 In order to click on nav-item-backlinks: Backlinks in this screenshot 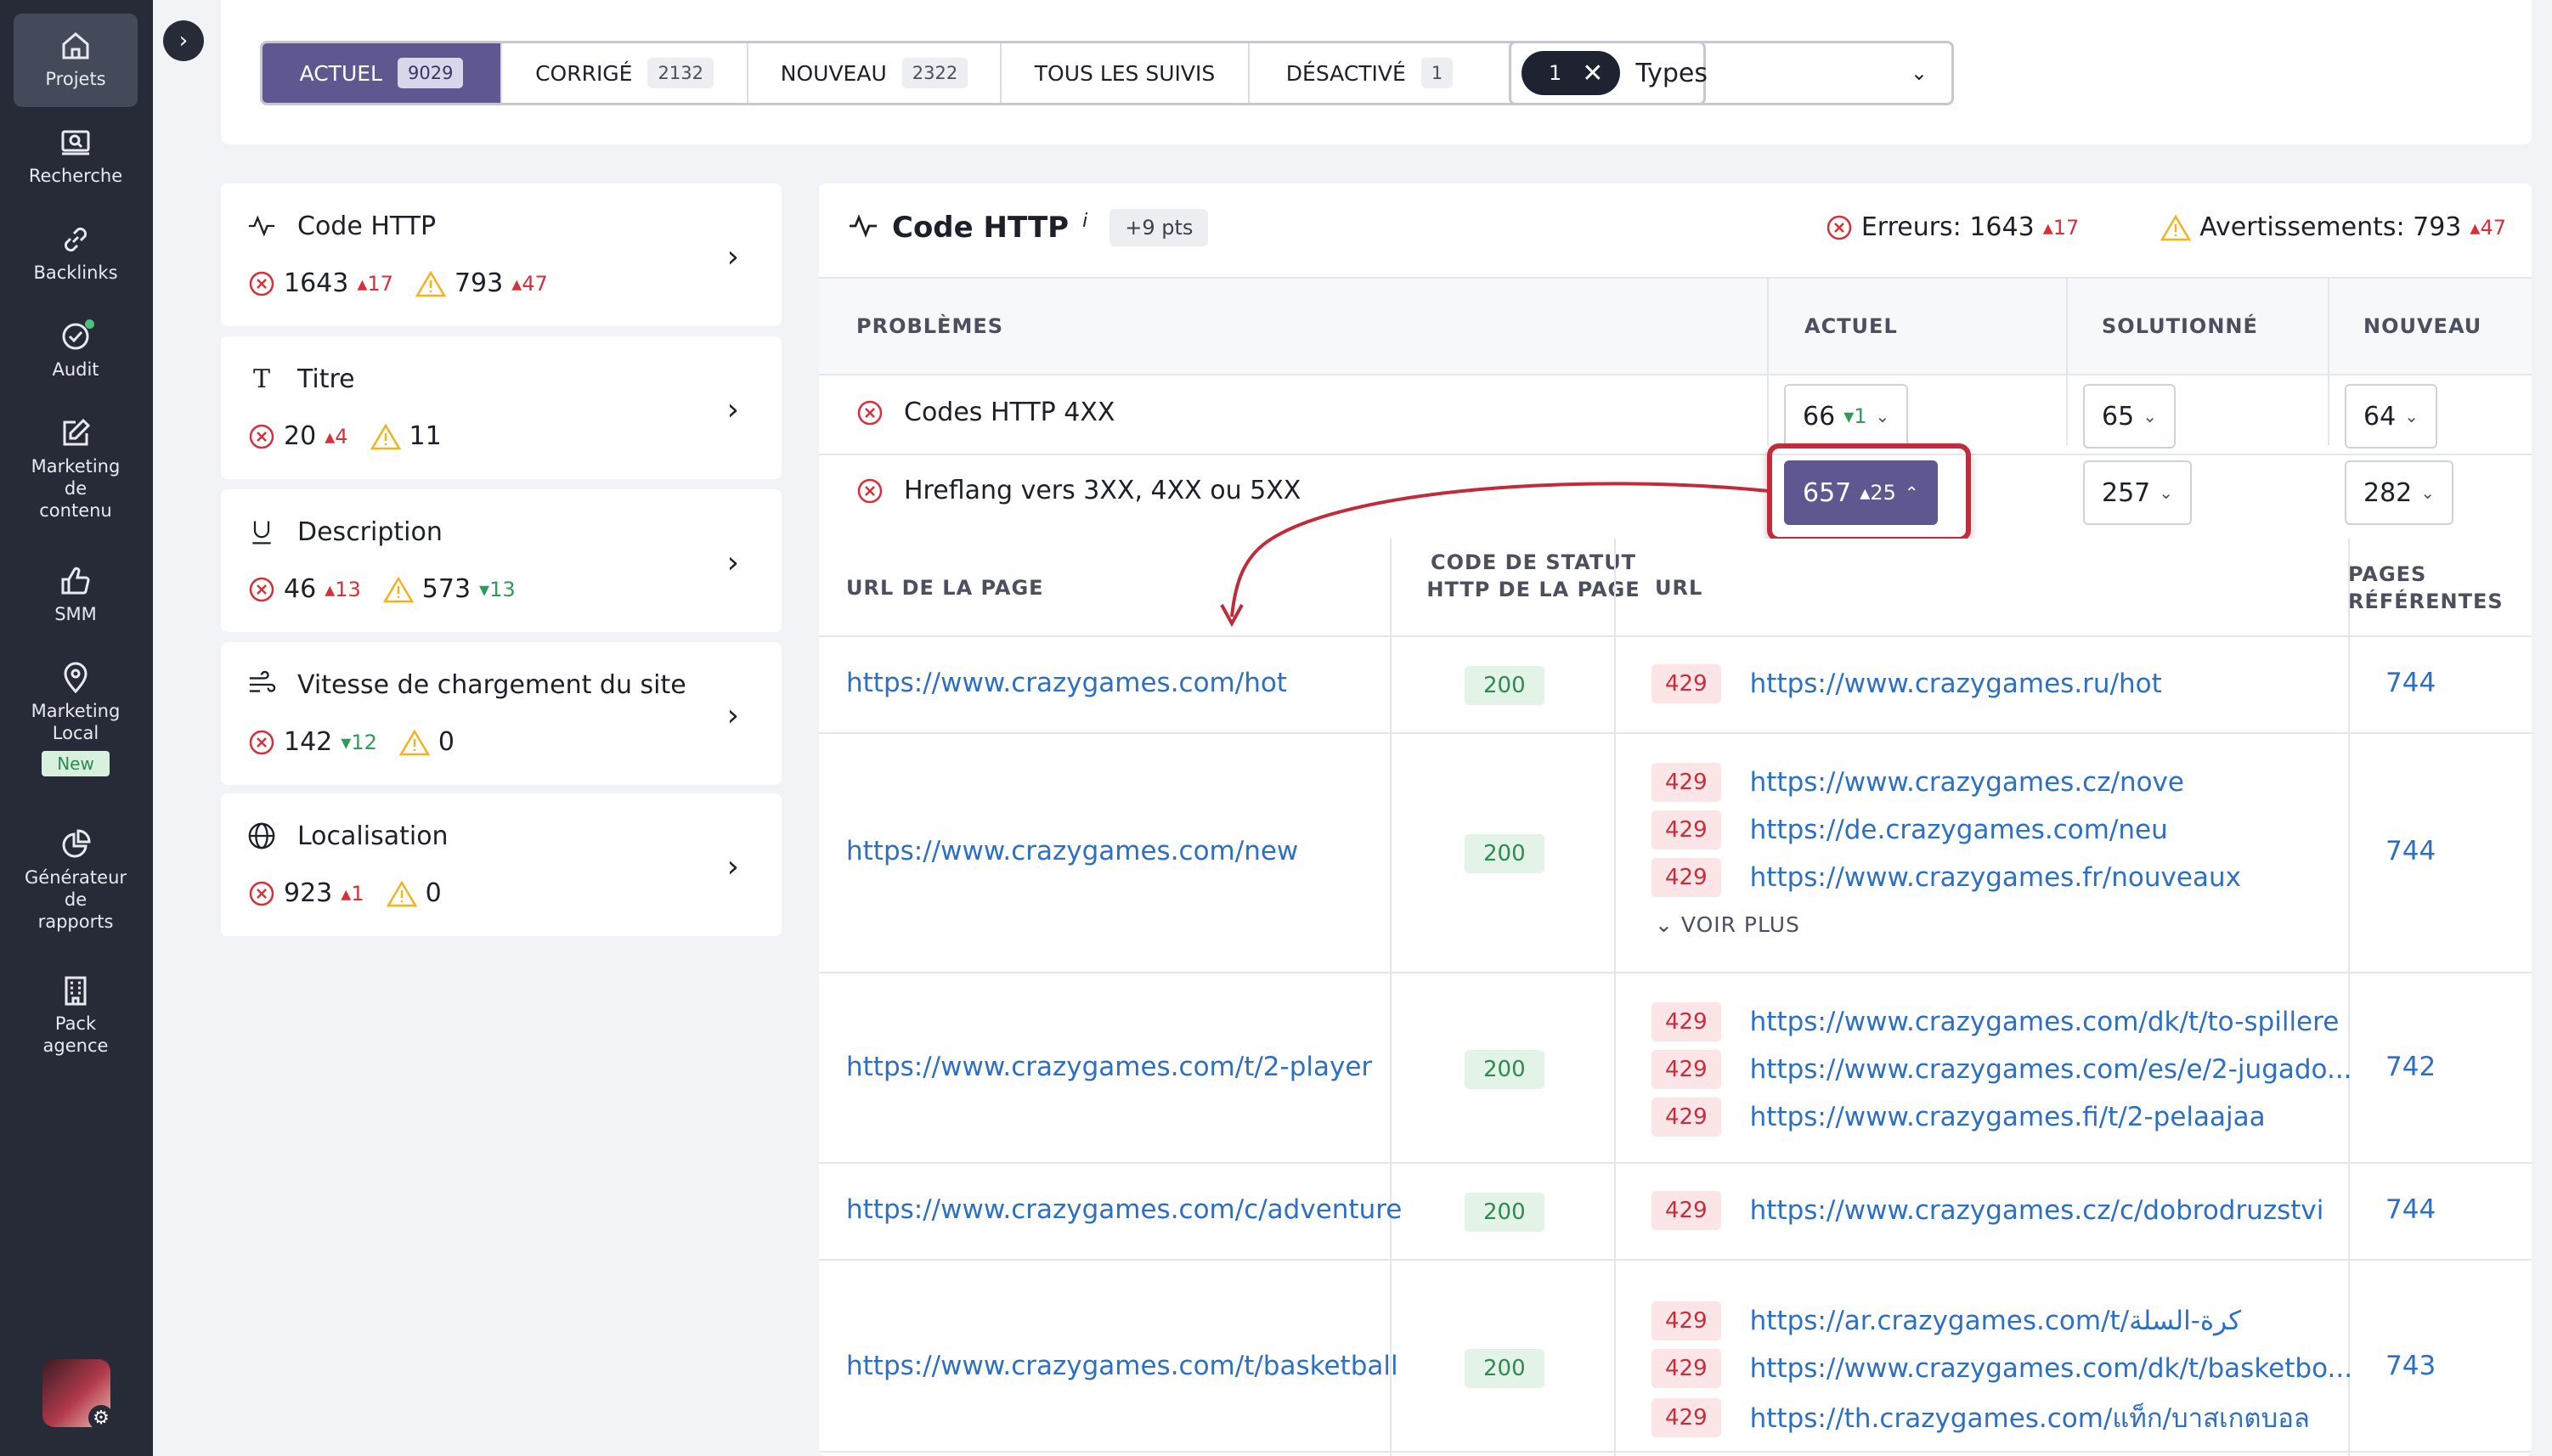, I will do `click(76, 250)`.